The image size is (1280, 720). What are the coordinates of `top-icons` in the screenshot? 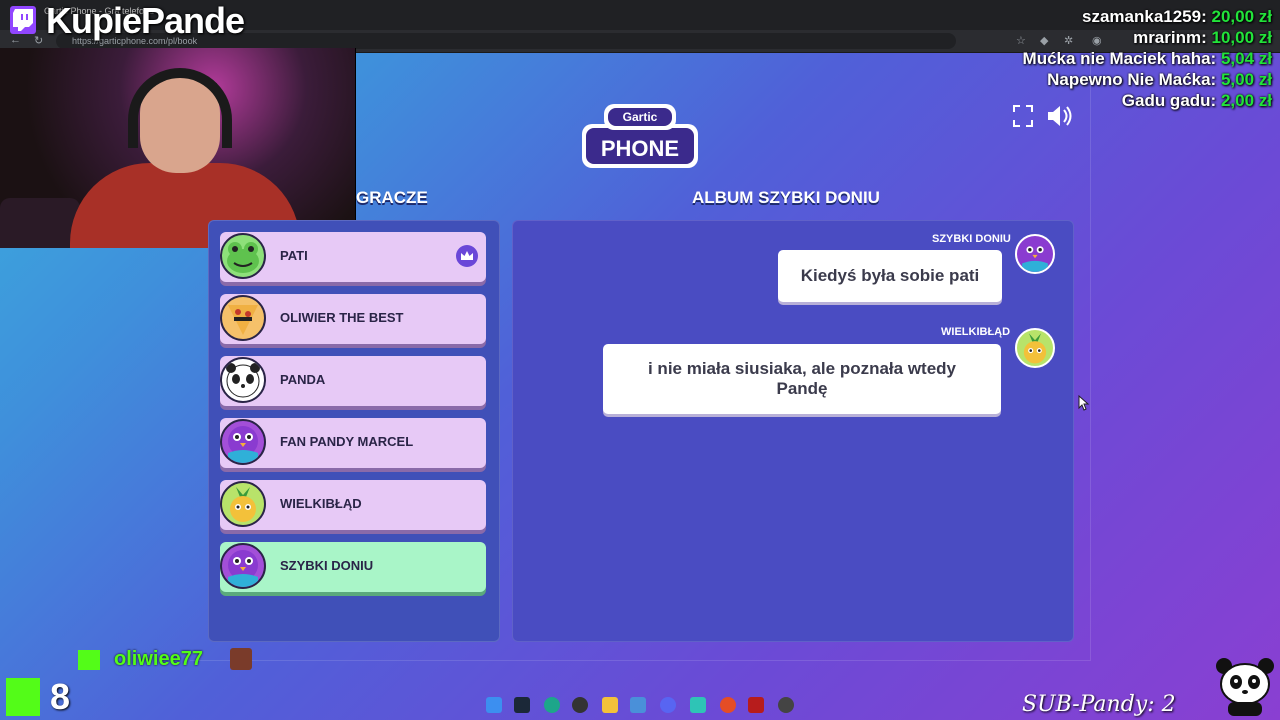 It's located at (1042, 116).